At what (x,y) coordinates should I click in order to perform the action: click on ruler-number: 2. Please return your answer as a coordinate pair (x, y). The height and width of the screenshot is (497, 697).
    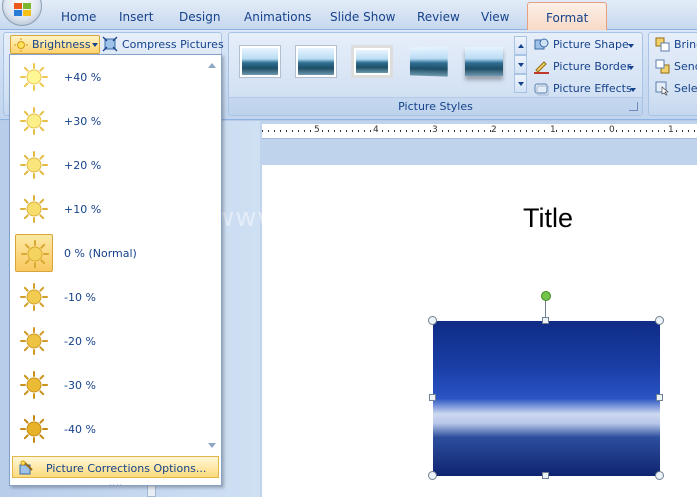
    Looking at the image, I should click on (494, 130).